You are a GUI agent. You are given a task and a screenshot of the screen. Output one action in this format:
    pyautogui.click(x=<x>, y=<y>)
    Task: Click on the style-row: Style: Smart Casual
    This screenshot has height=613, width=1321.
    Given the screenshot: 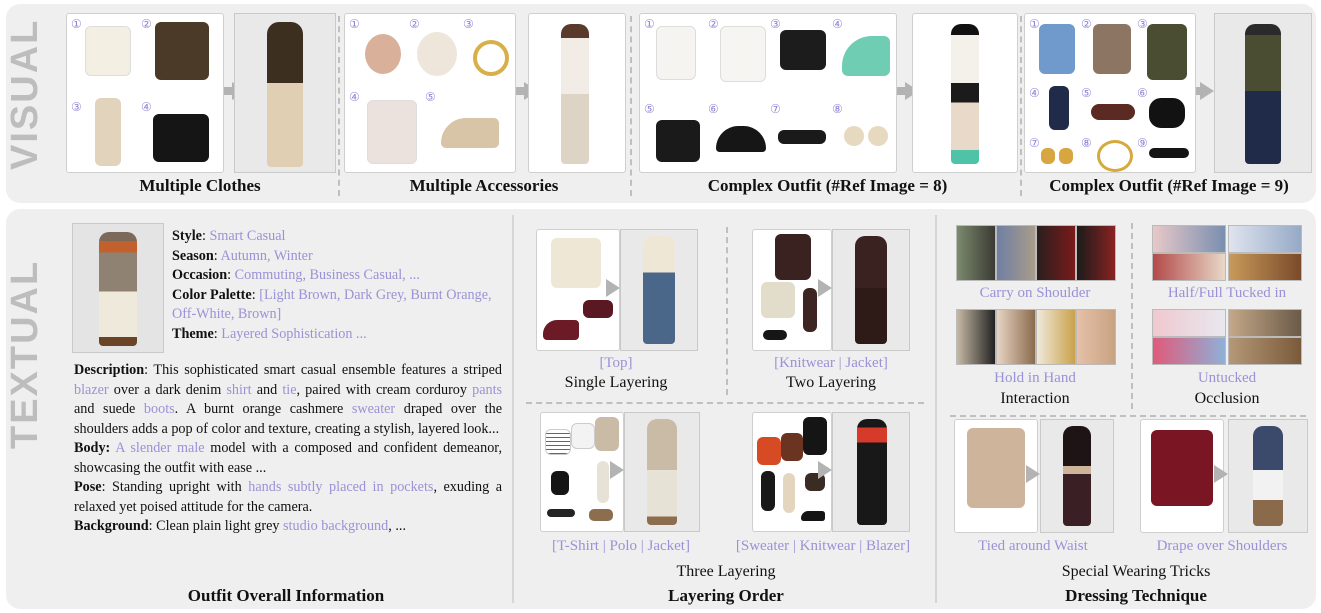 What is the action you would take?
    pyautogui.click(x=229, y=236)
    